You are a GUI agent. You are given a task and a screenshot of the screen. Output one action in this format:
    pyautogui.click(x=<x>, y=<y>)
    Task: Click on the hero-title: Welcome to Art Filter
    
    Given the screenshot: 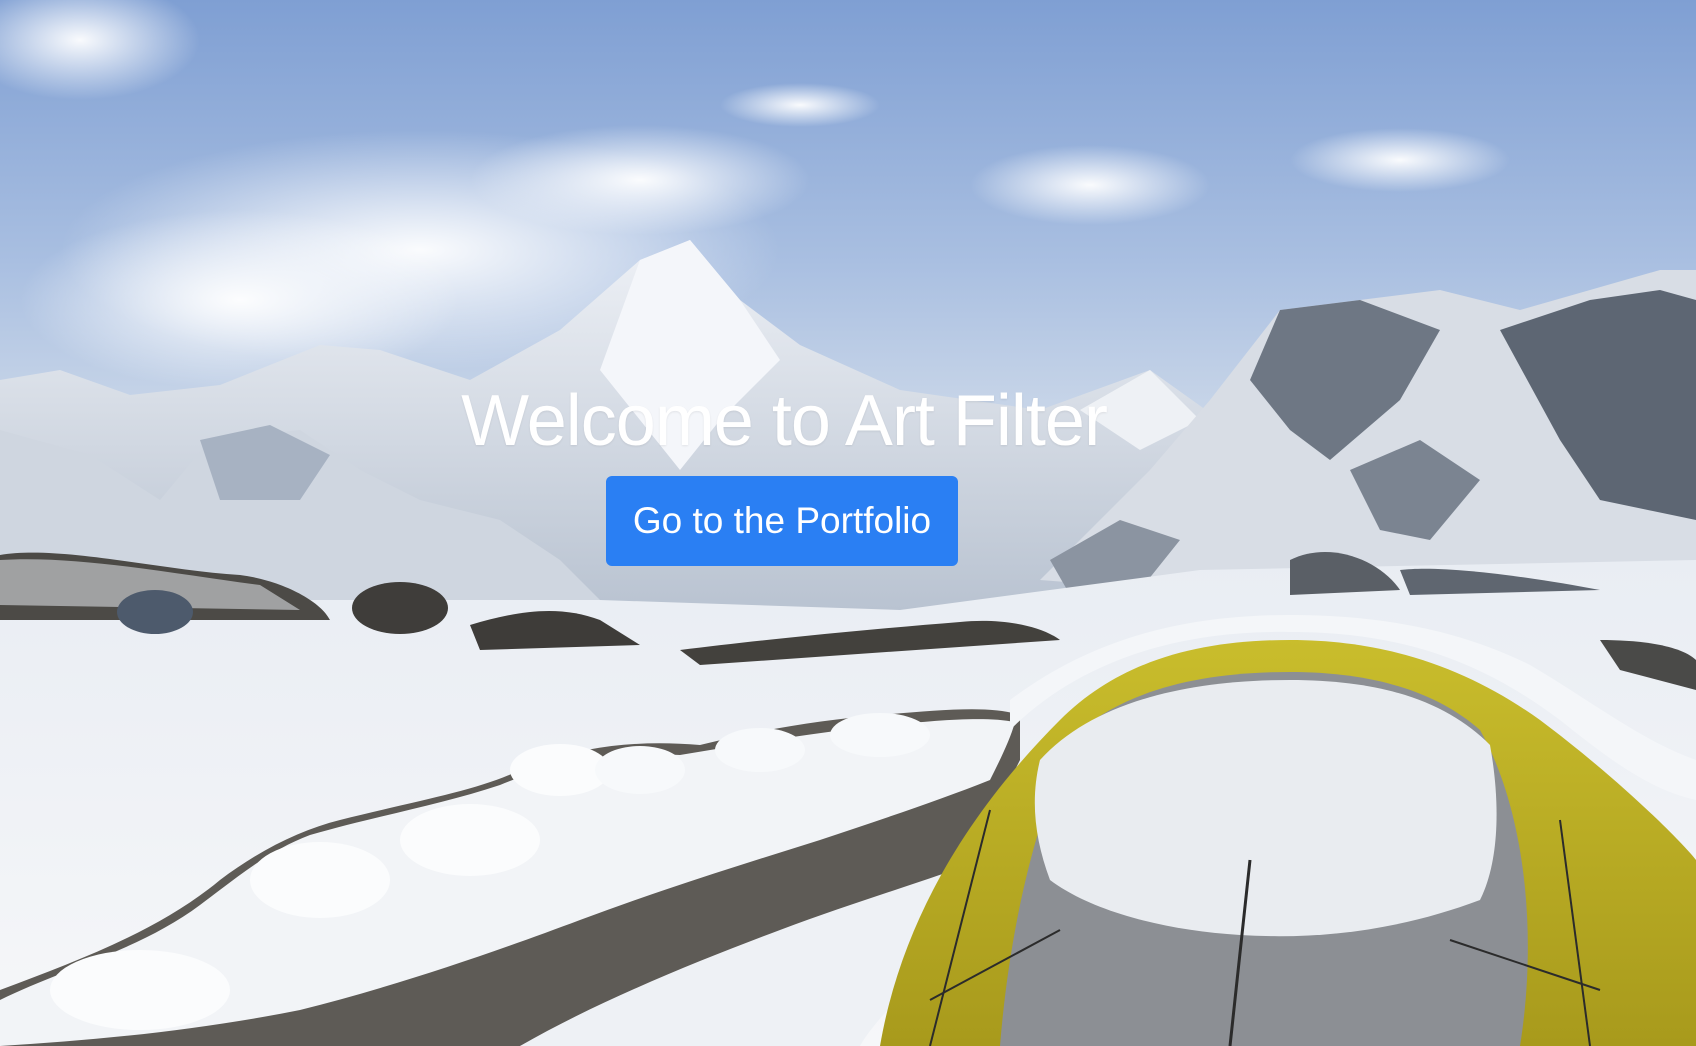 What is the action you would take?
    pyautogui.click(x=784, y=421)
    